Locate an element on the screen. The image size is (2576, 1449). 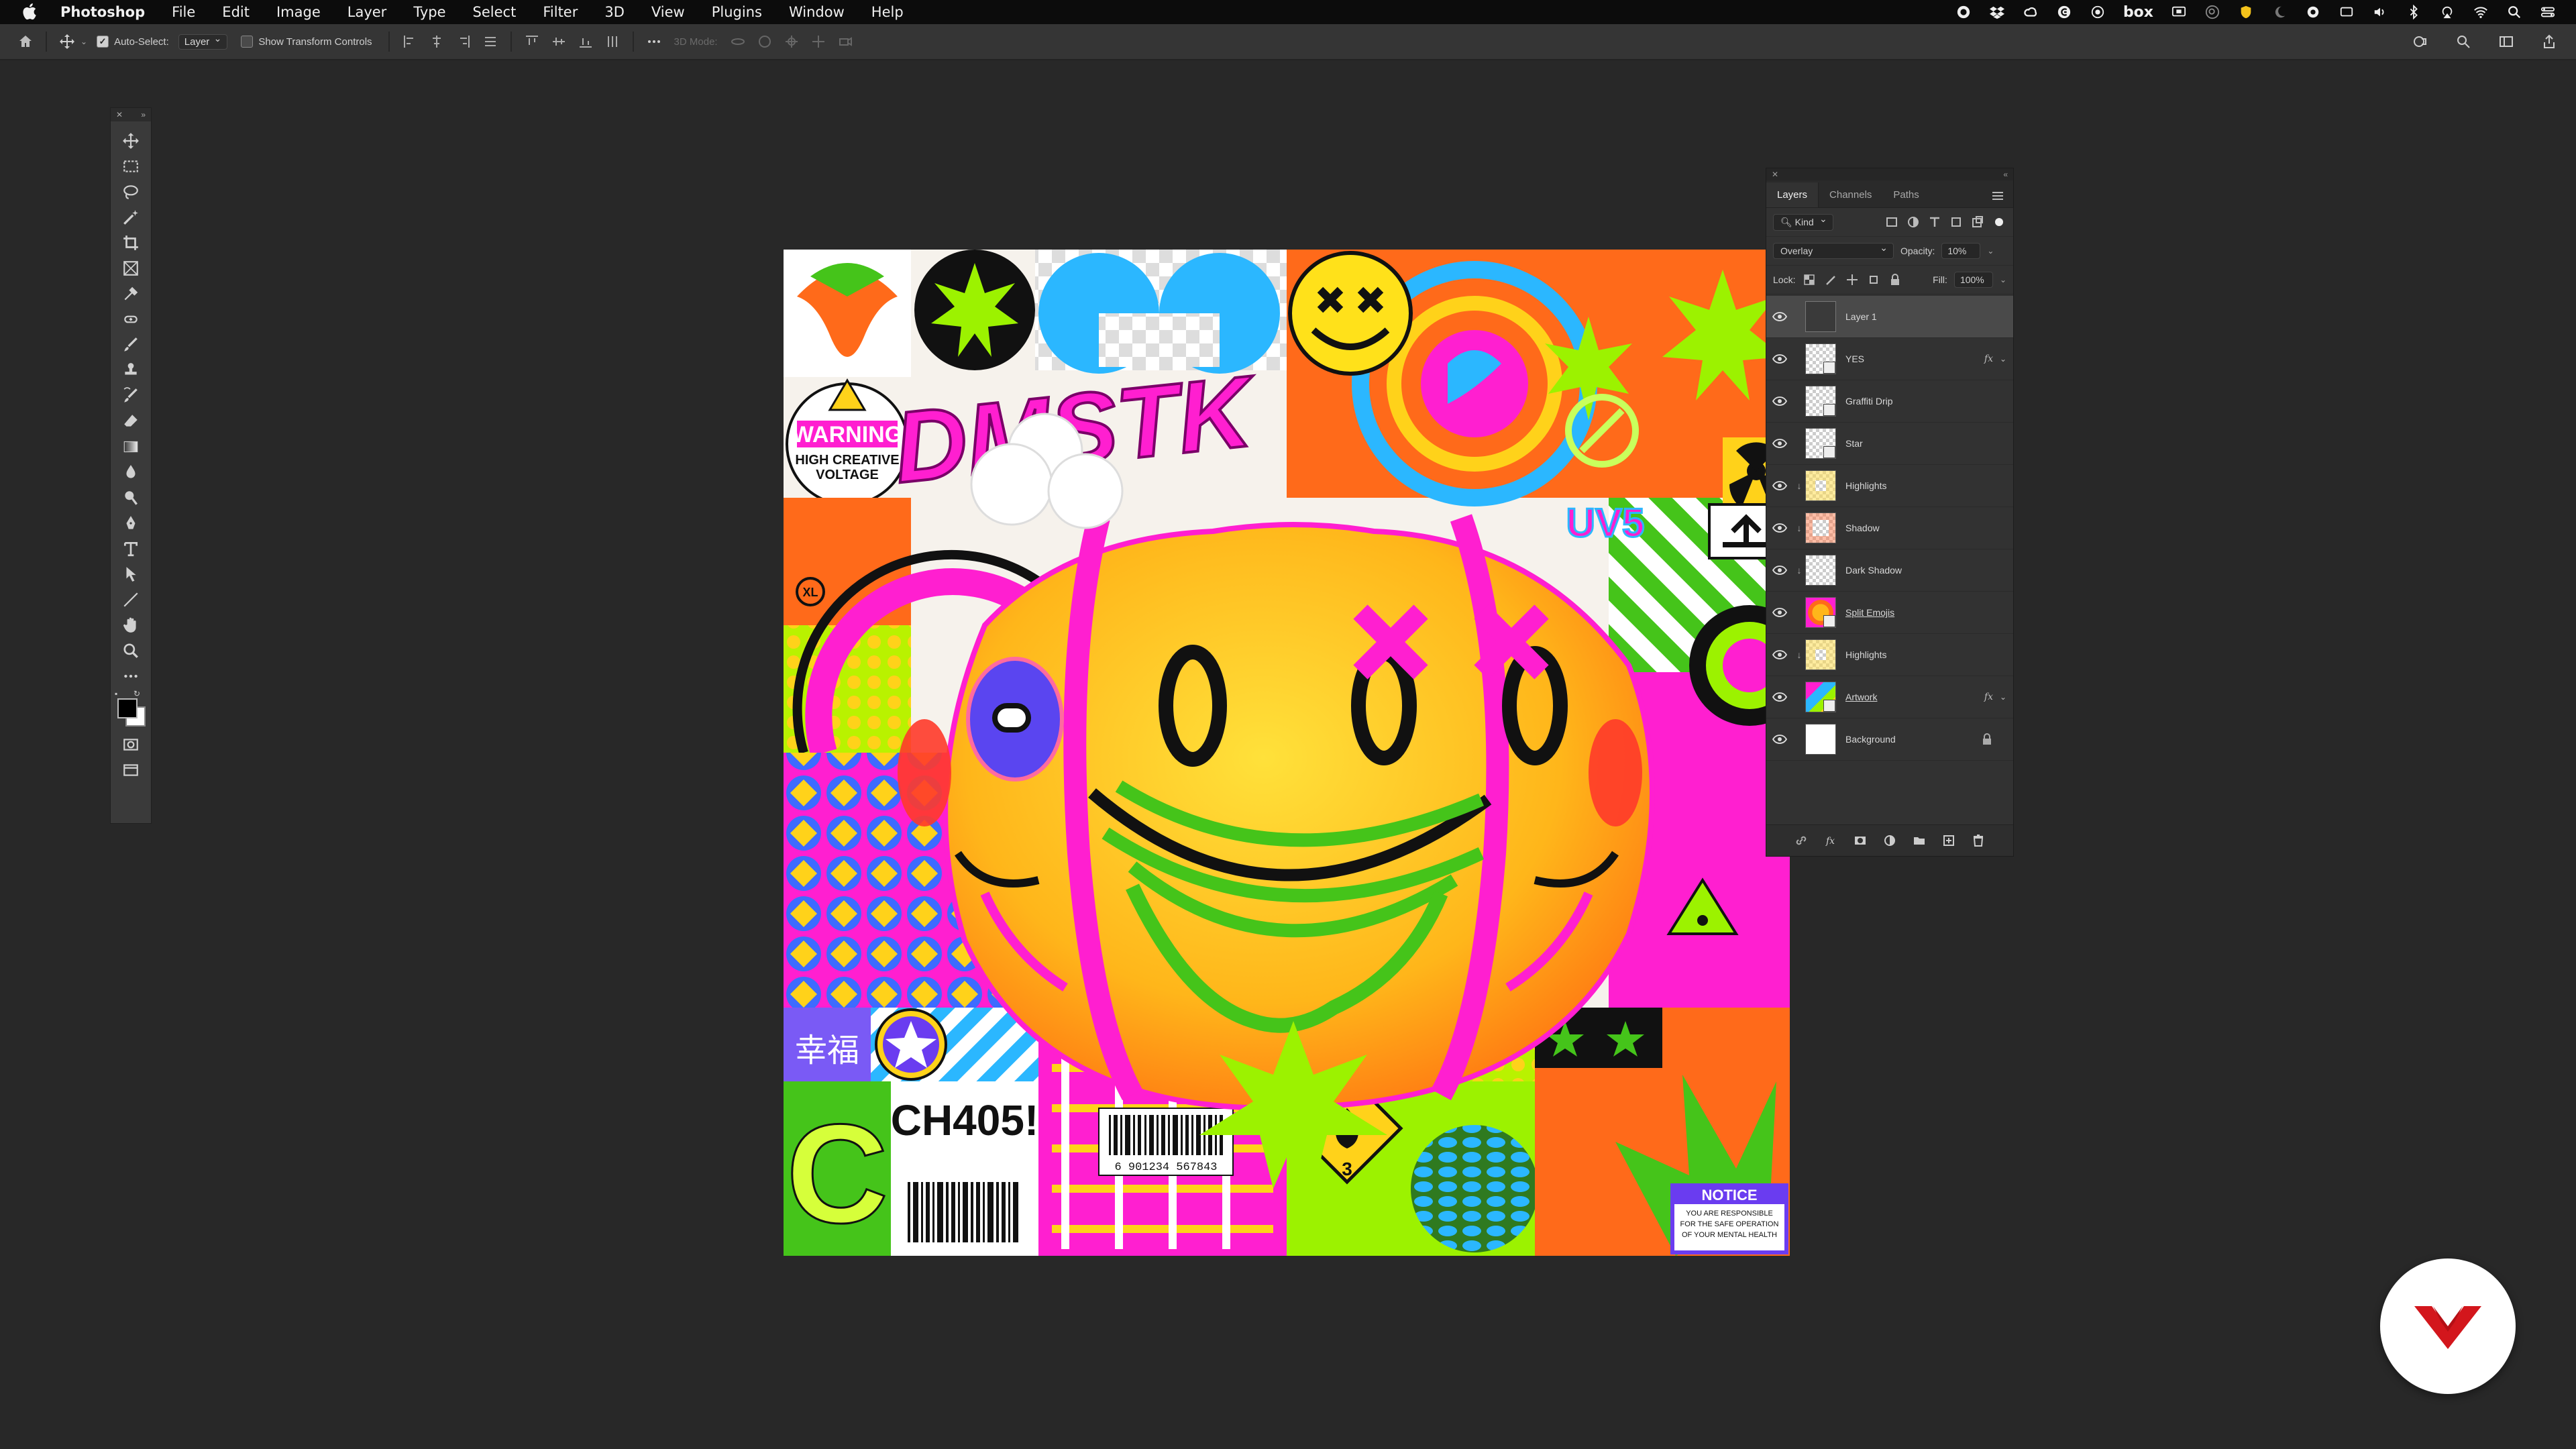
filter-pixel-icon is located at coordinates (1891, 222).